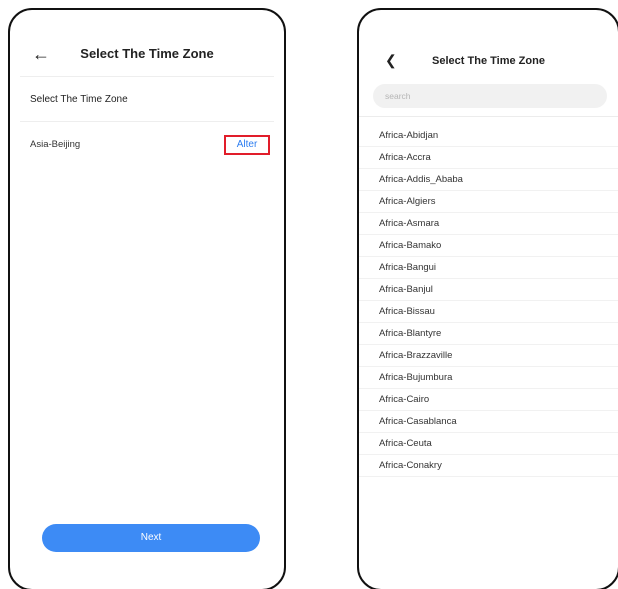 The width and height of the screenshot is (618, 589). What do you see at coordinates (488, 246) in the screenshot?
I see `time-zone-item: Africa-Bamako` at bounding box center [488, 246].